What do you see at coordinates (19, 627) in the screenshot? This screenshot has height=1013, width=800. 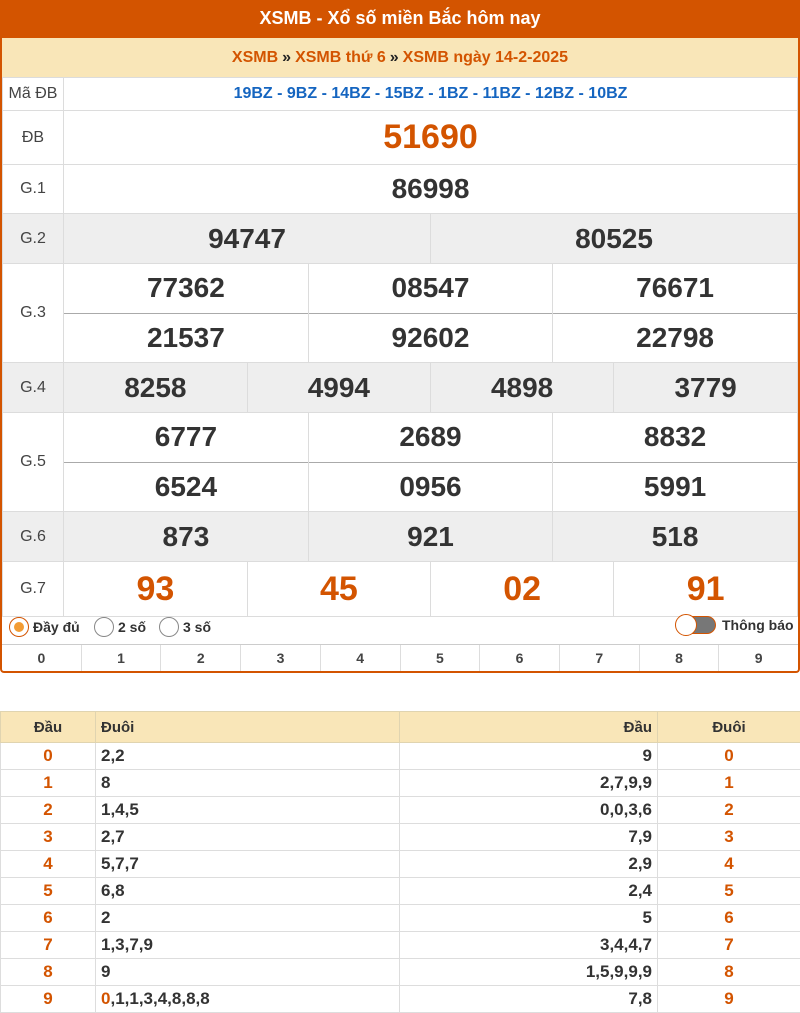 I see `radio-full-circle` at bounding box center [19, 627].